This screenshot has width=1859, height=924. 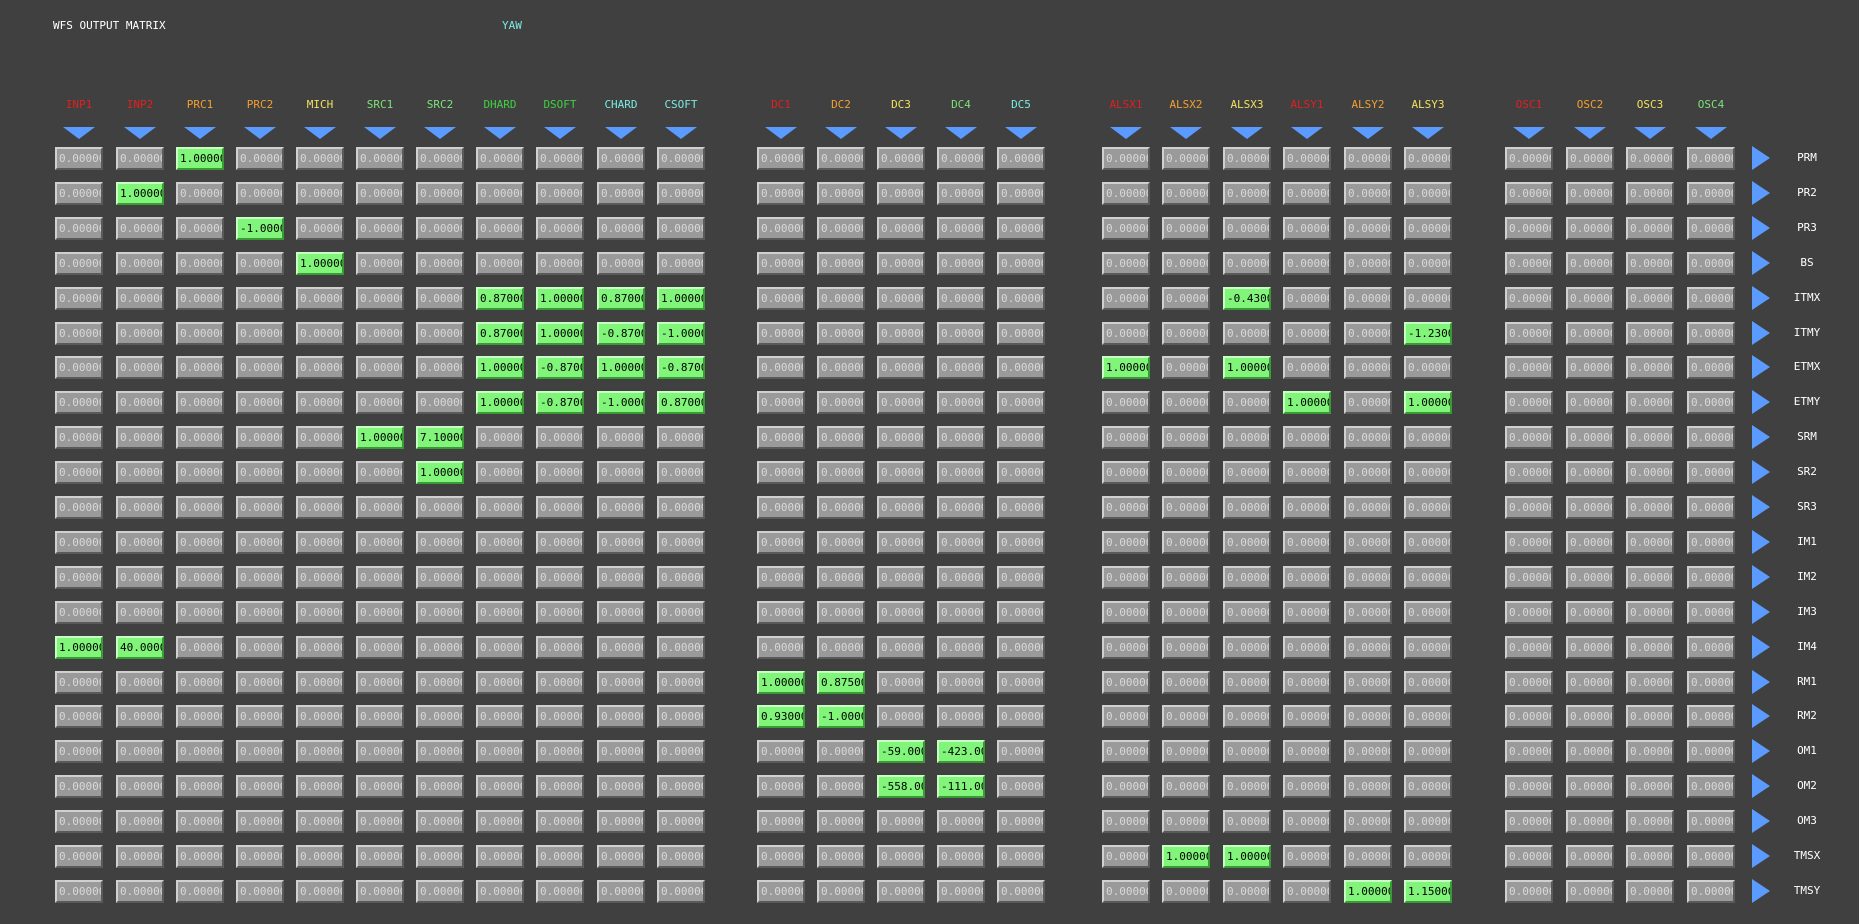 What do you see at coordinates (1590, 891) in the screenshot?
I see `matrix-cell-tmsy-osc2: 0.00000` at bounding box center [1590, 891].